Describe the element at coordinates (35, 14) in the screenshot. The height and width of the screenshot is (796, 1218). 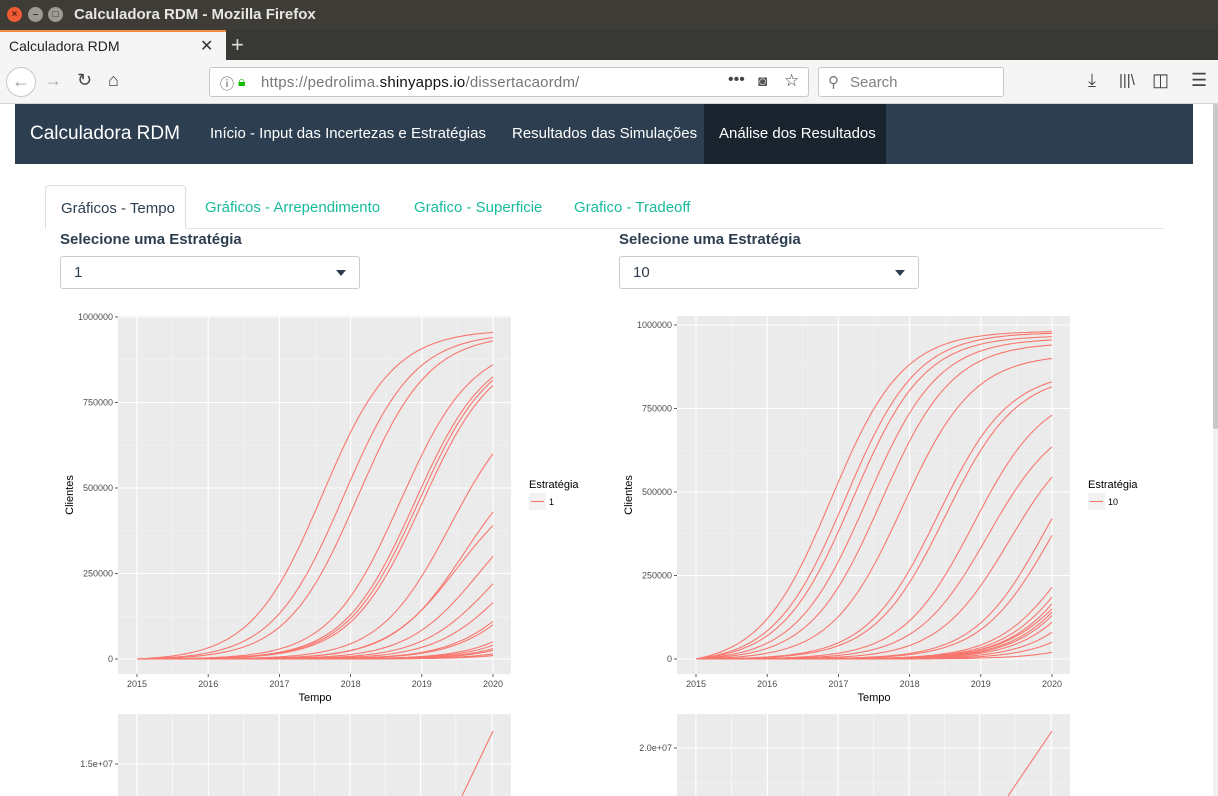
I see `window-minimize-button: –` at that location.